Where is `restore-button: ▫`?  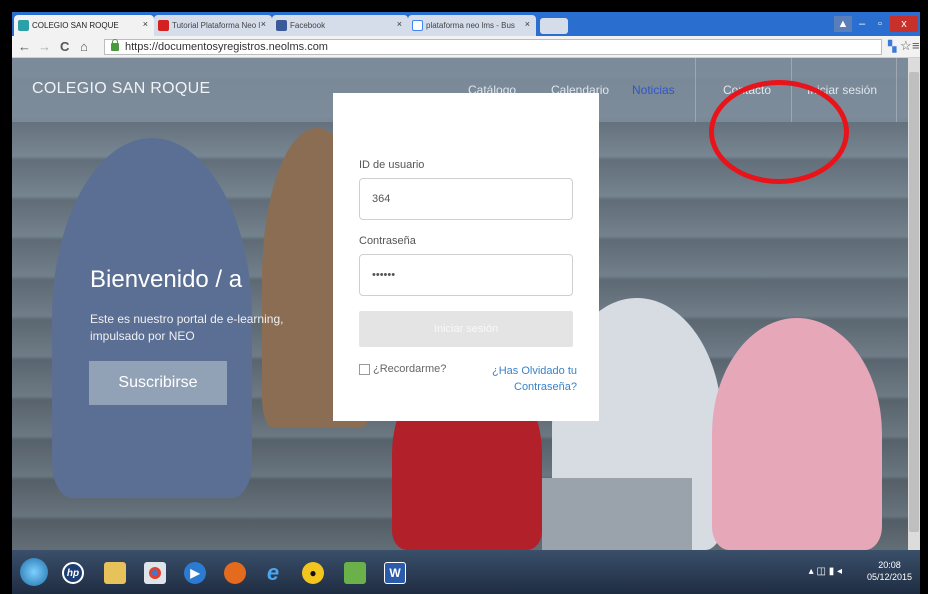 restore-button: ▫ is located at coordinates (880, 24).